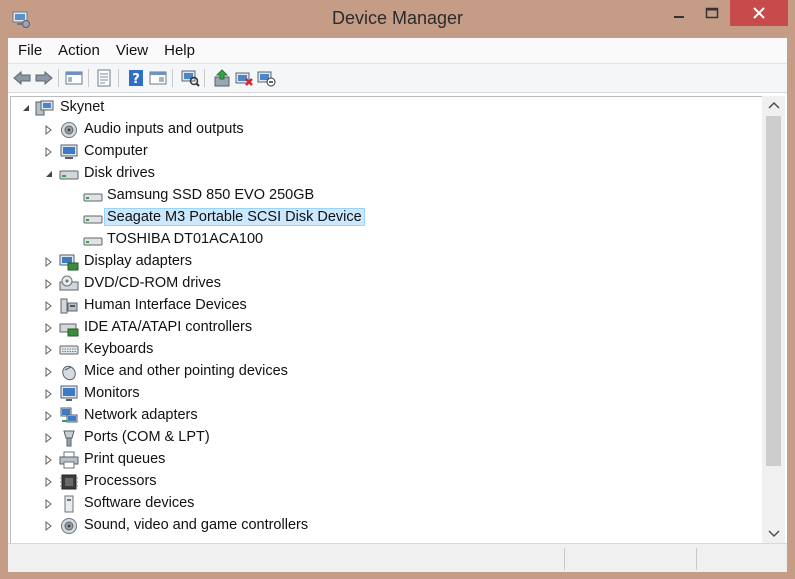 Image resolution: width=795 pixels, height=579 pixels. Describe the element at coordinates (112, 393) in the screenshot. I see `tree-item-label: Monitors` at that location.